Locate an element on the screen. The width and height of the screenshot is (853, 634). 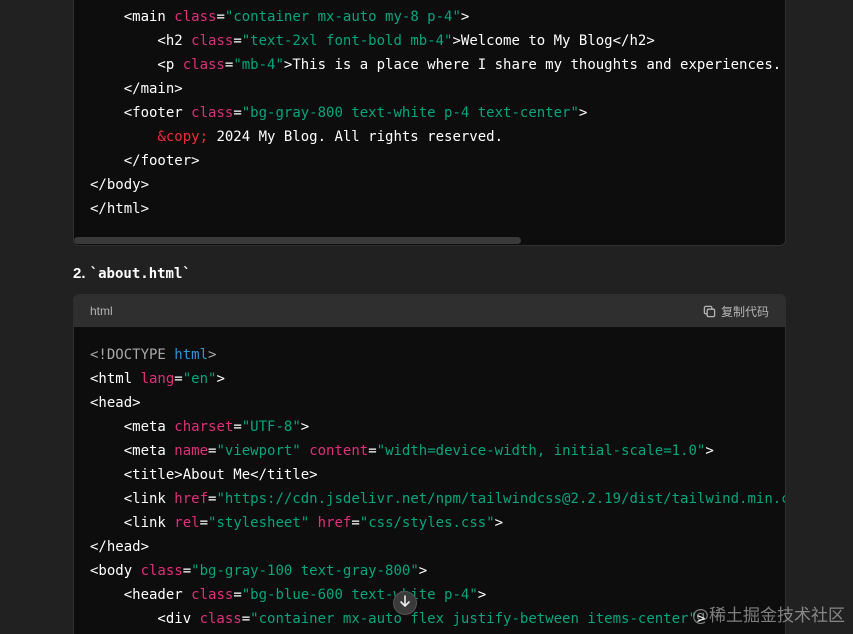
horizontal-scrollbar is located at coordinates (429, 240).